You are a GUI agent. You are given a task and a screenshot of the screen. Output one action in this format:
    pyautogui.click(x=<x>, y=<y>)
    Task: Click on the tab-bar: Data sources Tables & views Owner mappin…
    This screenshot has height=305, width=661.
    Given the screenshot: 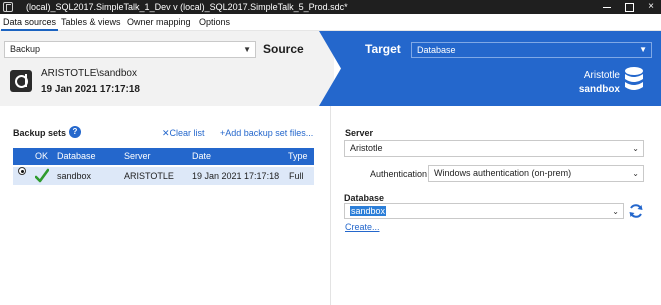 What is the action you would take?
    pyautogui.click(x=330, y=22)
    